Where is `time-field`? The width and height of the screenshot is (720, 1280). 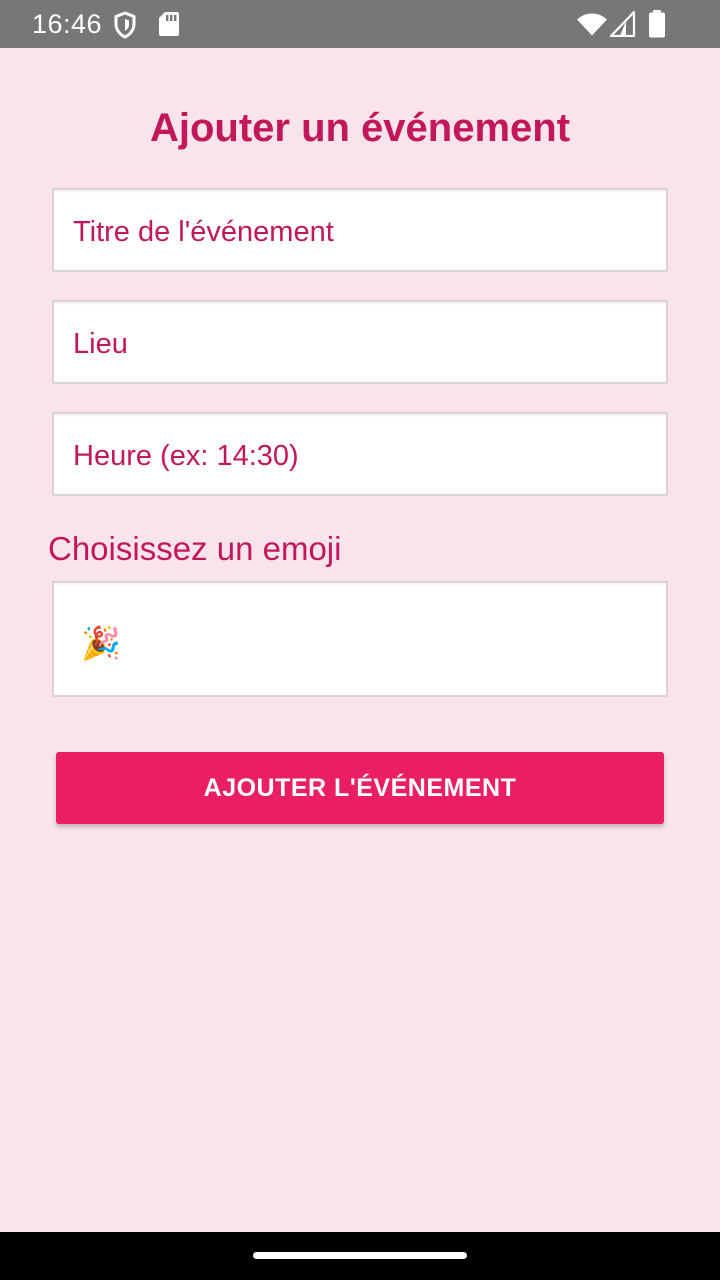 time-field is located at coordinates (360, 454).